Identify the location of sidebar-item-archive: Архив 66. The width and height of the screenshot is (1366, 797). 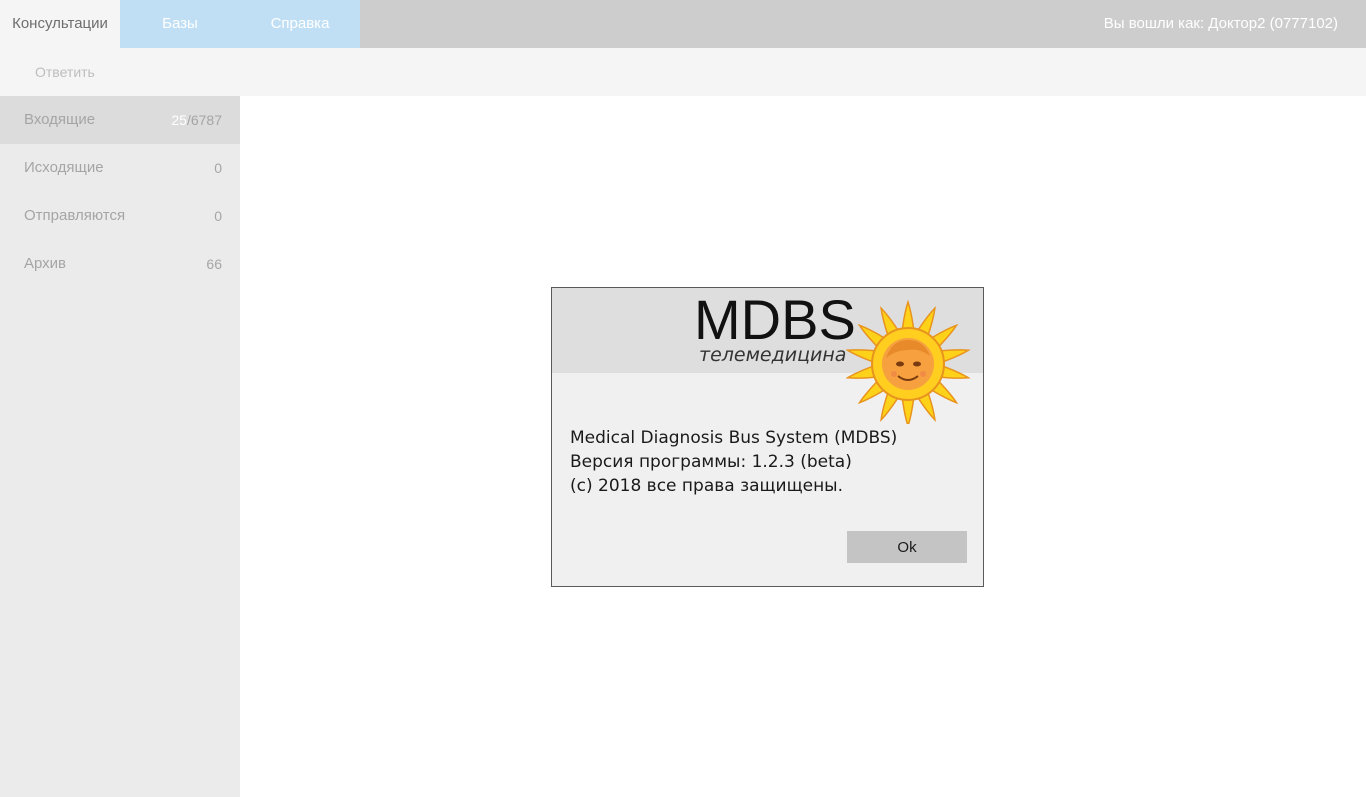
(120, 264).